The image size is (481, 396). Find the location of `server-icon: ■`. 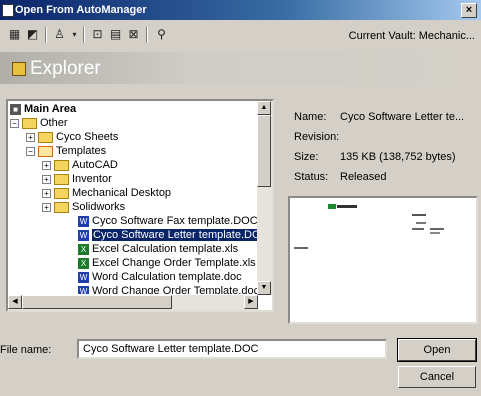

server-icon: ■ is located at coordinates (15, 109).